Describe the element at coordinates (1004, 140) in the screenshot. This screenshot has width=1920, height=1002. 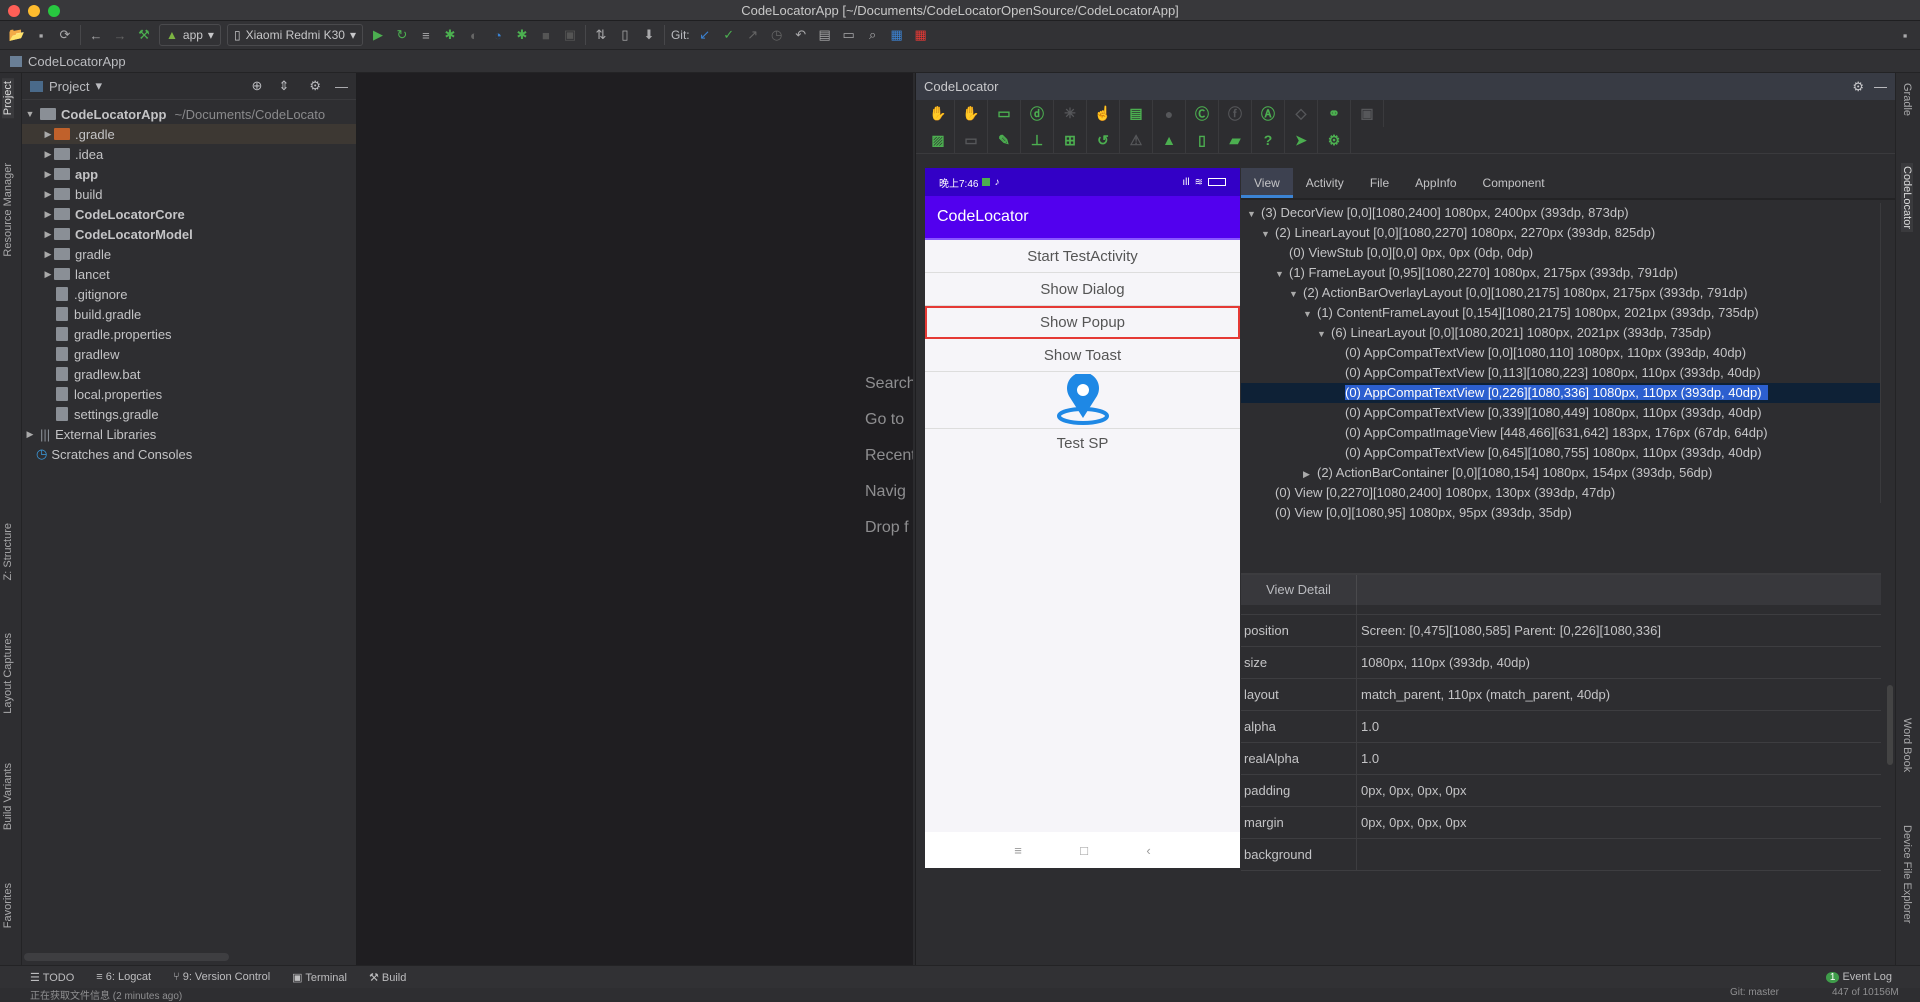
I see `edit-icon: ✎` at that location.